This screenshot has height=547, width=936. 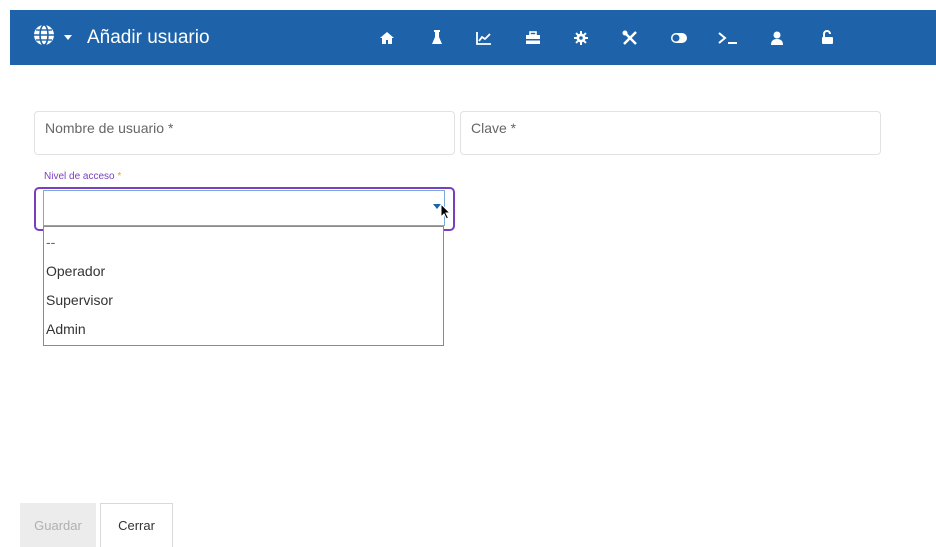 What do you see at coordinates (244, 133) in the screenshot?
I see `username-field: Nombre de usuario *` at bounding box center [244, 133].